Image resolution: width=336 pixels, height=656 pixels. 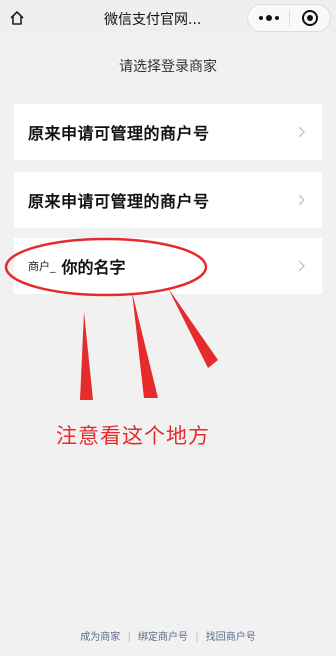 What do you see at coordinates (163, 637) in the screenshot?
I see `link-bind-merchant: 绑定商户号` at bounding box center [163, 637].